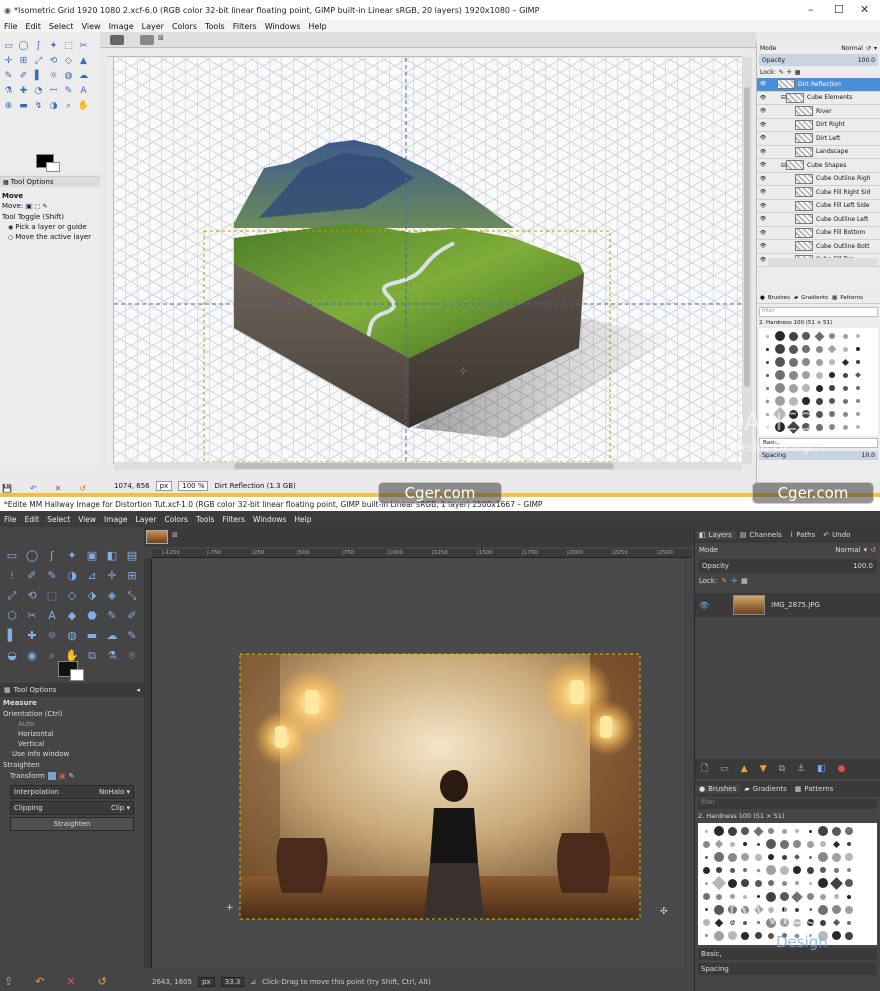 The image size is (880, 991). What do you see at coordinates (787, 969) in the screenshot?
I see `spacing-slider: Spacing` at bounding box center [787, 969].